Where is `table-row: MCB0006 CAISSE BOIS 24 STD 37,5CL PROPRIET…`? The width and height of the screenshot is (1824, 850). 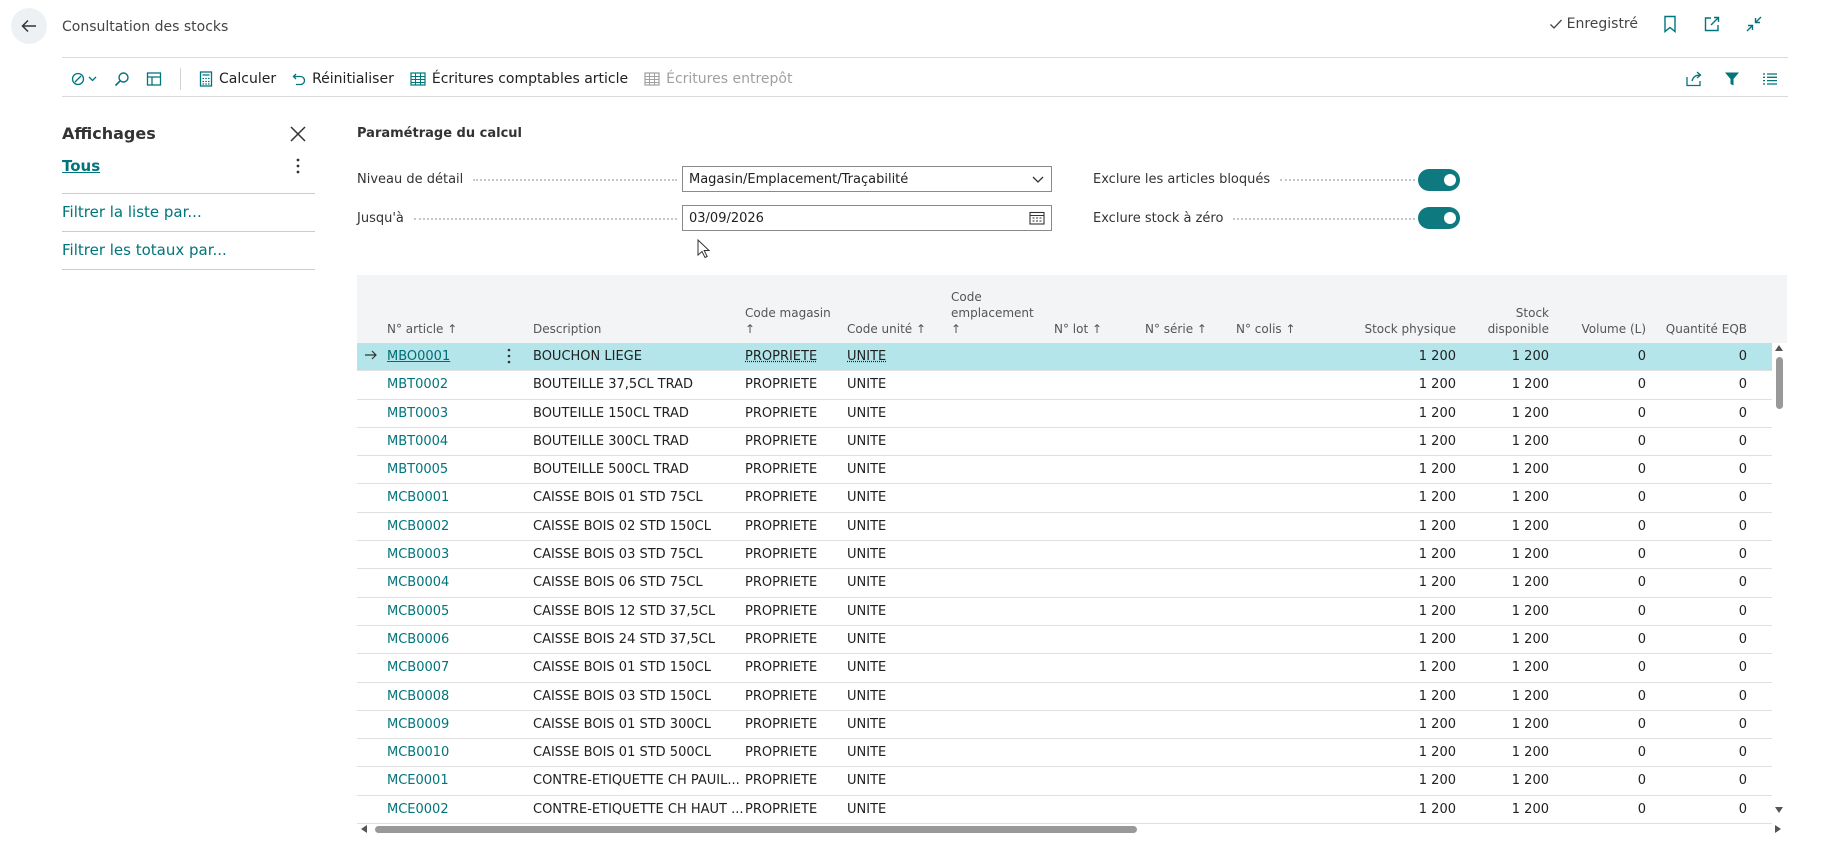 table-row: MCB0006 CAISSE BOIS 24 STD 37,5CL PROPRIET… is located at coordinates (1064, 640).